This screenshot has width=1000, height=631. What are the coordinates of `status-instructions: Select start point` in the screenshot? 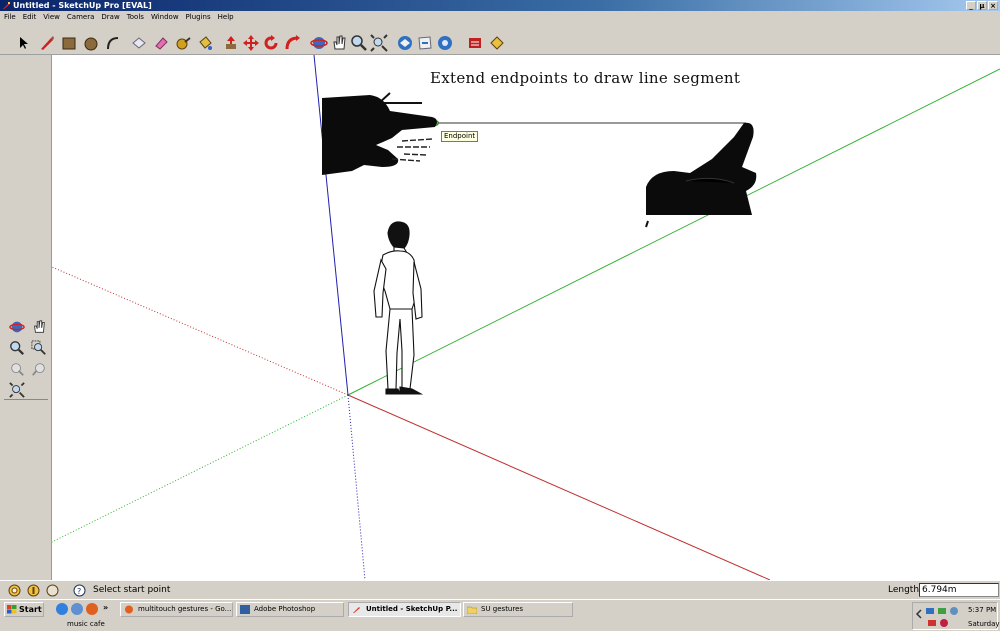 It's located at (132, 590).